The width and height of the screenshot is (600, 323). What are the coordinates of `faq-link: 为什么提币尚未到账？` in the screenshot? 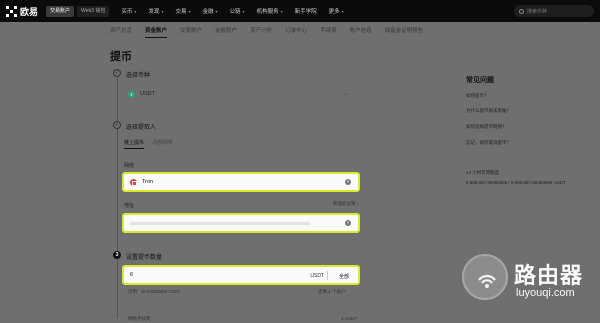 It's located at (488, 111).